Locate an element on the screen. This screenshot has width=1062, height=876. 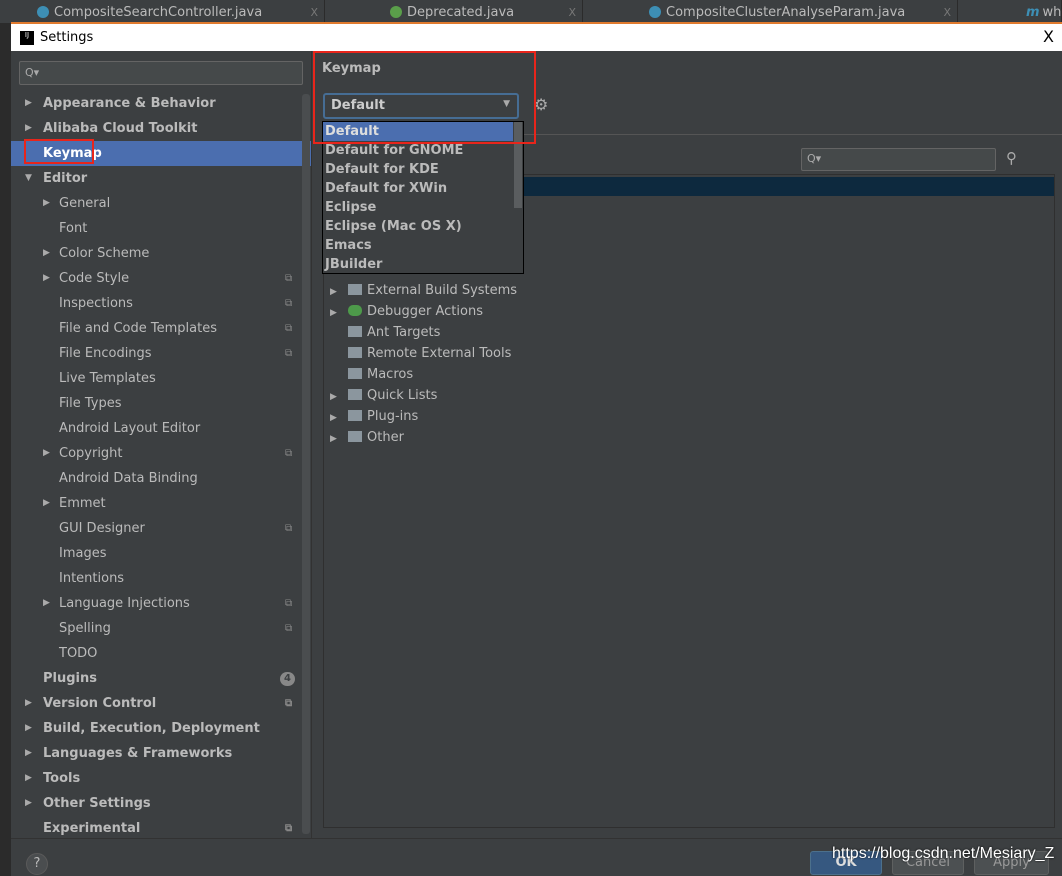
editor-tab: Deprecated.java X is located at coordinates (454, 12).